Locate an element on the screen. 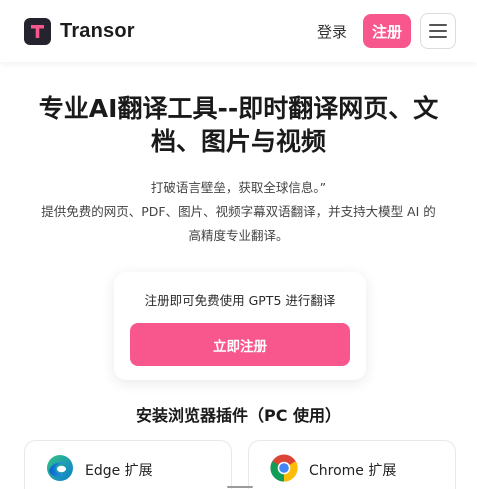 Image resolution: width=477 pixels, height=489 pixels. extensions-heading: 安装浏览器插件（PC 使用） is located at coordinates (238, 415).